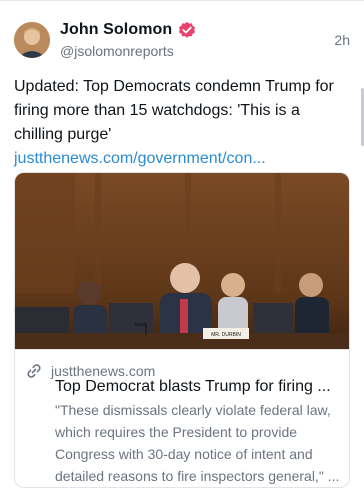 Image resolution: width=364 pixels, height=500 pixels. I want to click on top-divider, so click(182, 0).